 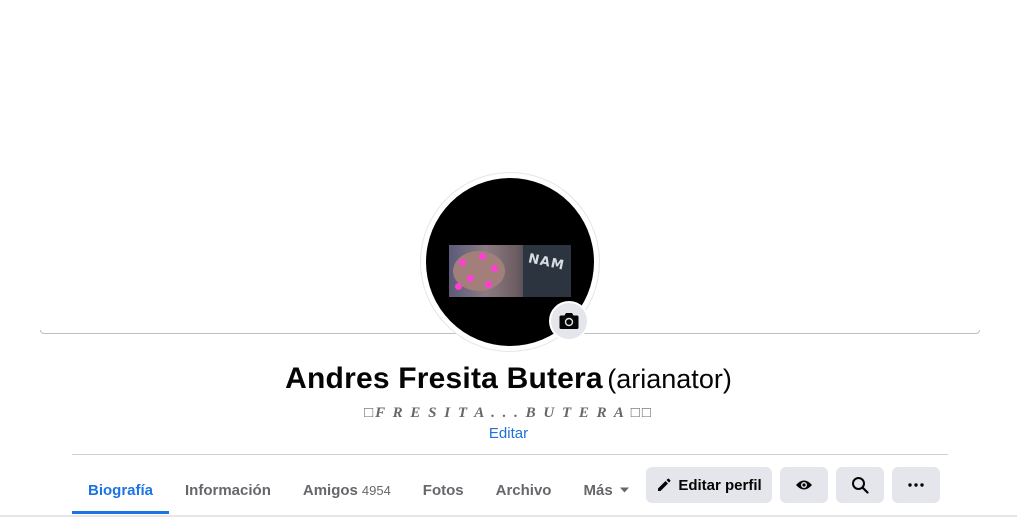 What do you see at coordinates (444, 378) in the screenshot?
I see `profile-name: Andres Fresita Butera` at bounding box center [444, 378].